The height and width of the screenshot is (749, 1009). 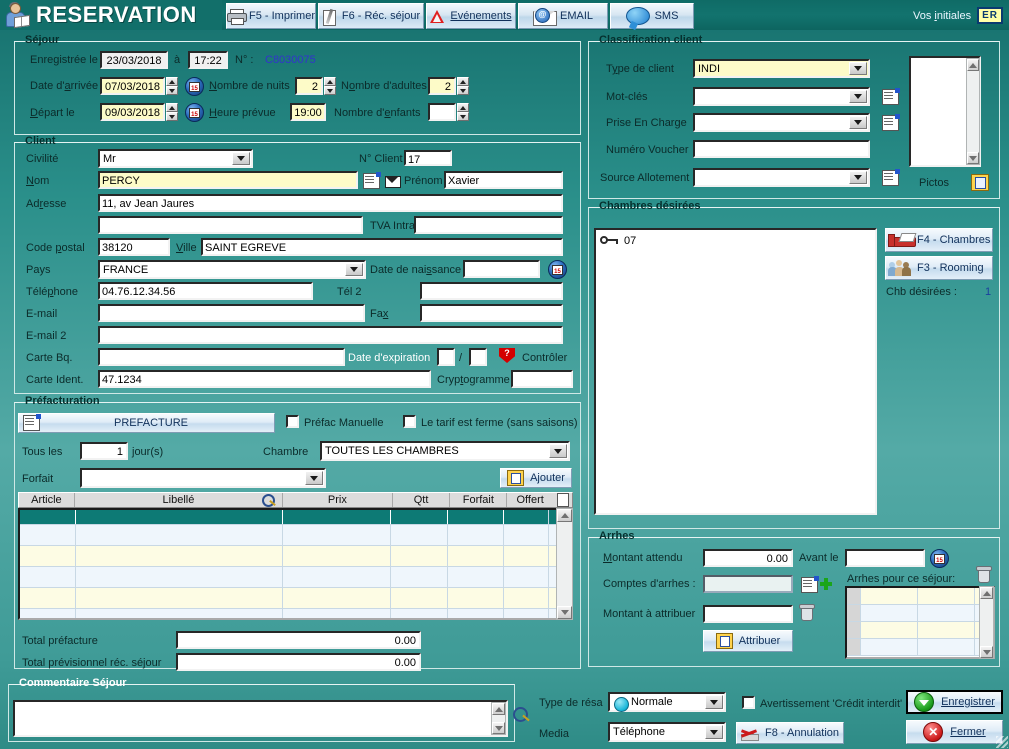 I want to click on before-calendar-button: 15, so click(x=939, y=558).